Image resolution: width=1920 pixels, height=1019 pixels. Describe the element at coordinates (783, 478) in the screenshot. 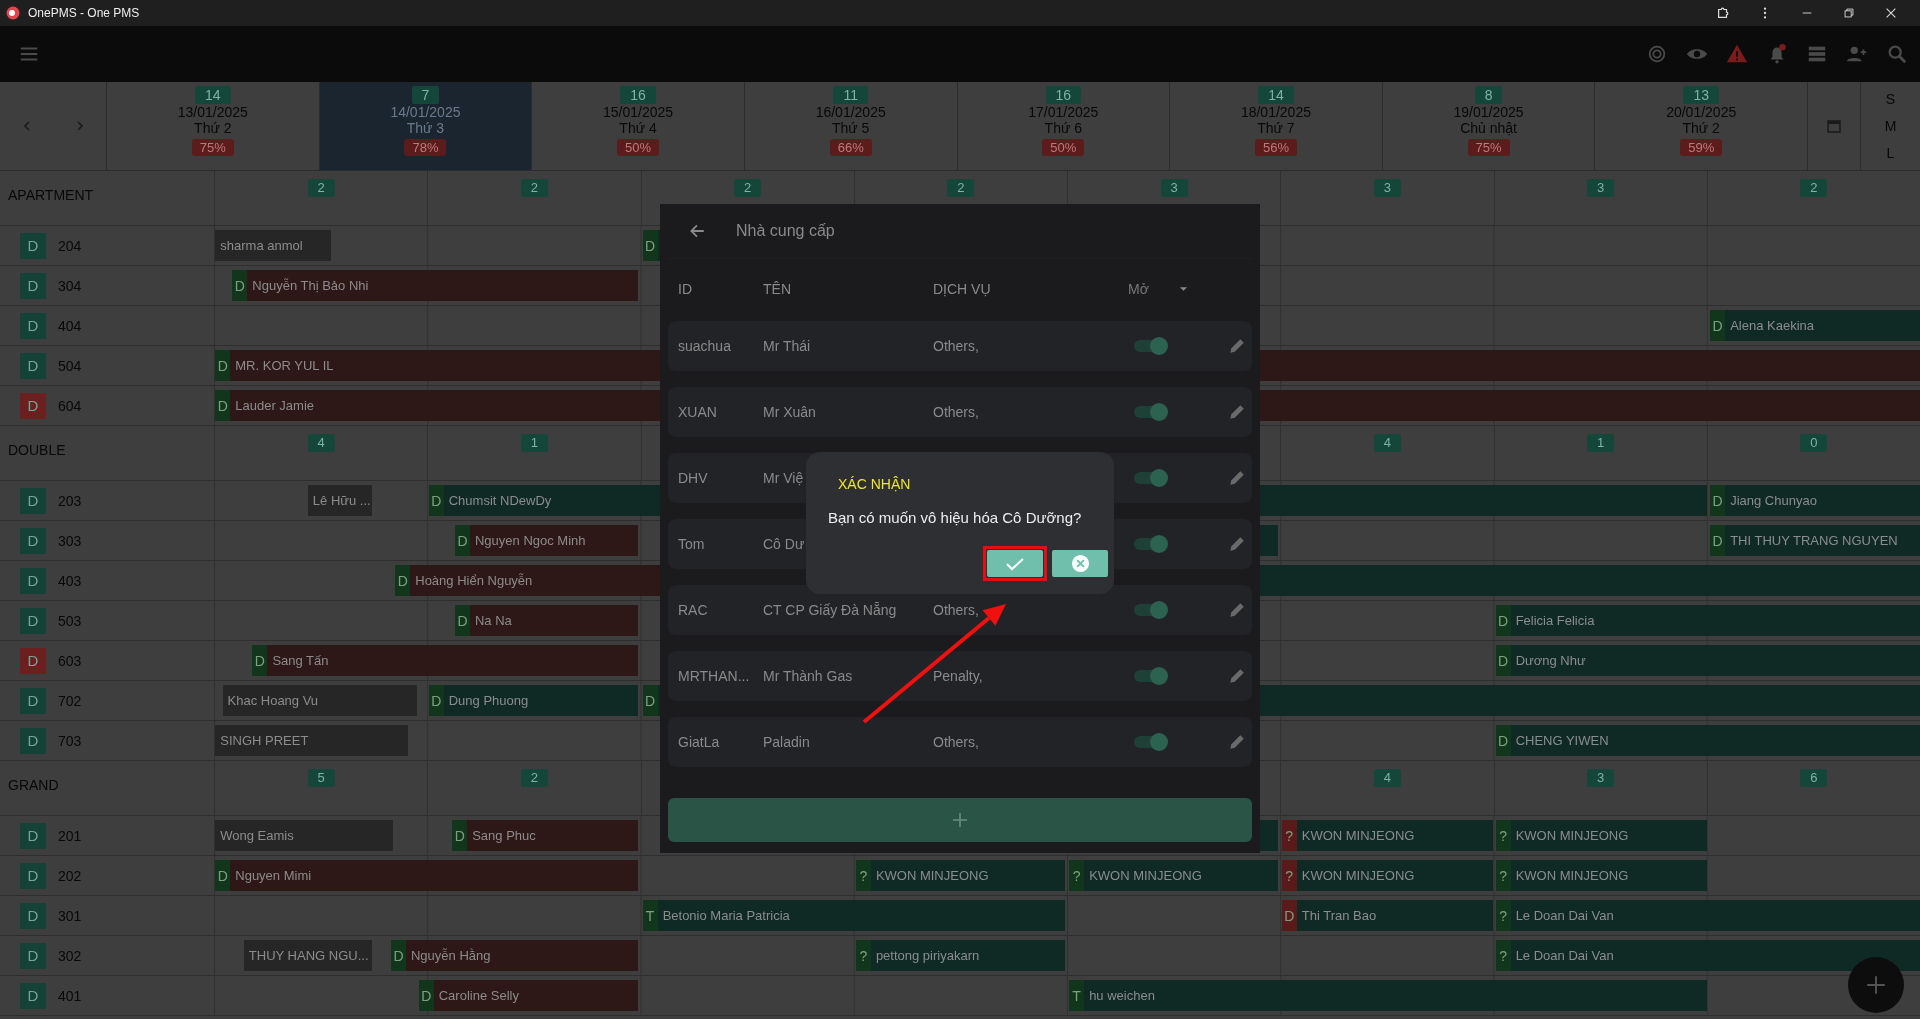

I see `supplier-name: Mr Việ` at that location.